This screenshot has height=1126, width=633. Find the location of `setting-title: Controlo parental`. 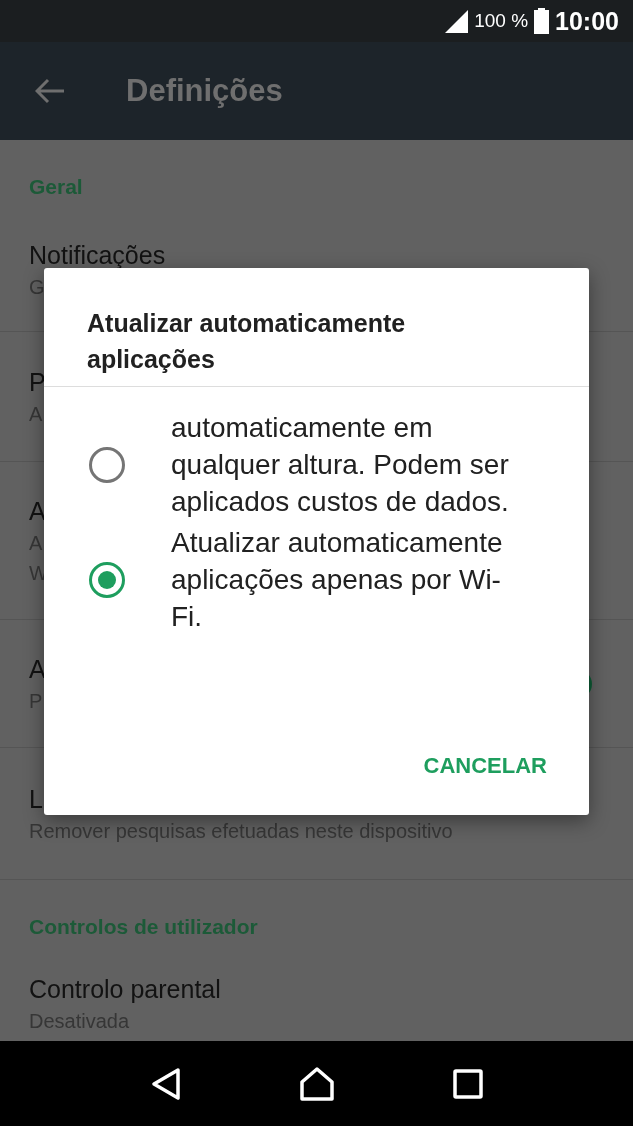

setting-title: Controlo parental is located at coordinates (125, 989).